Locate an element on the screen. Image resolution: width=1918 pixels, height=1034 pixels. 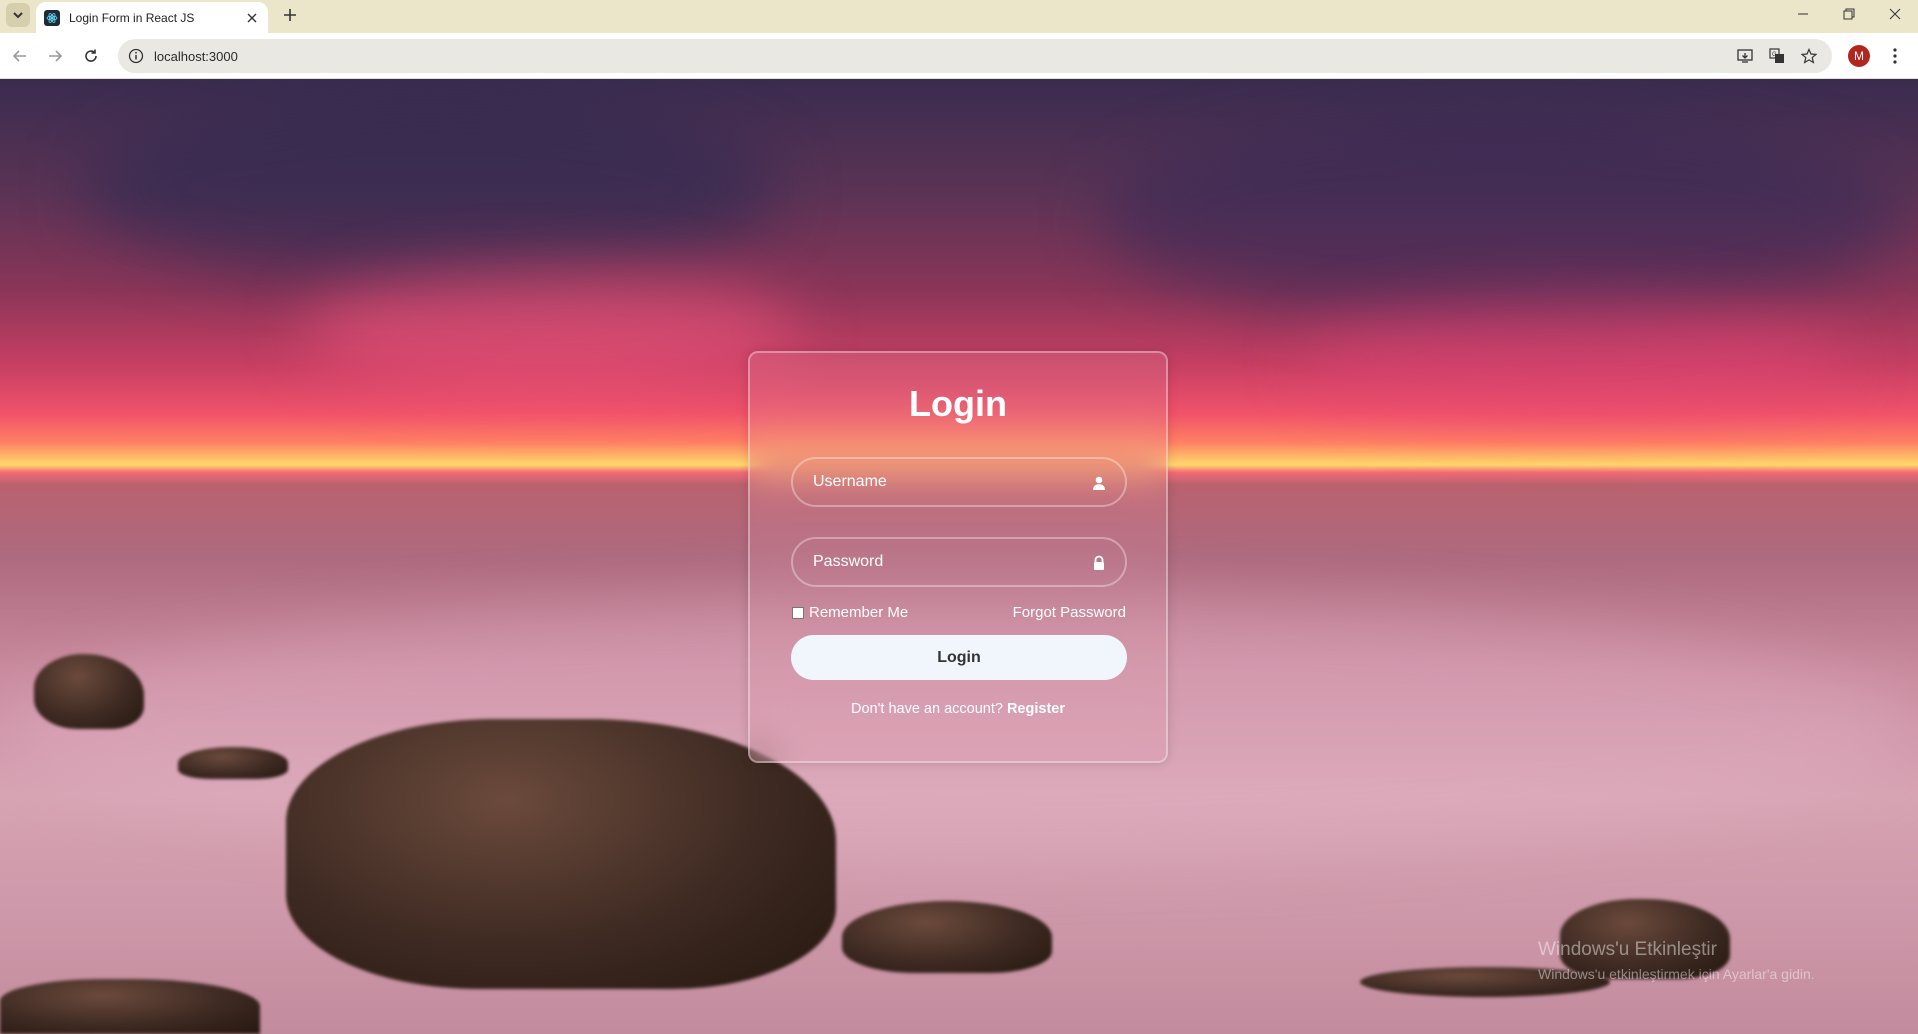
login-button: Login is located at coordinates (959, 657).